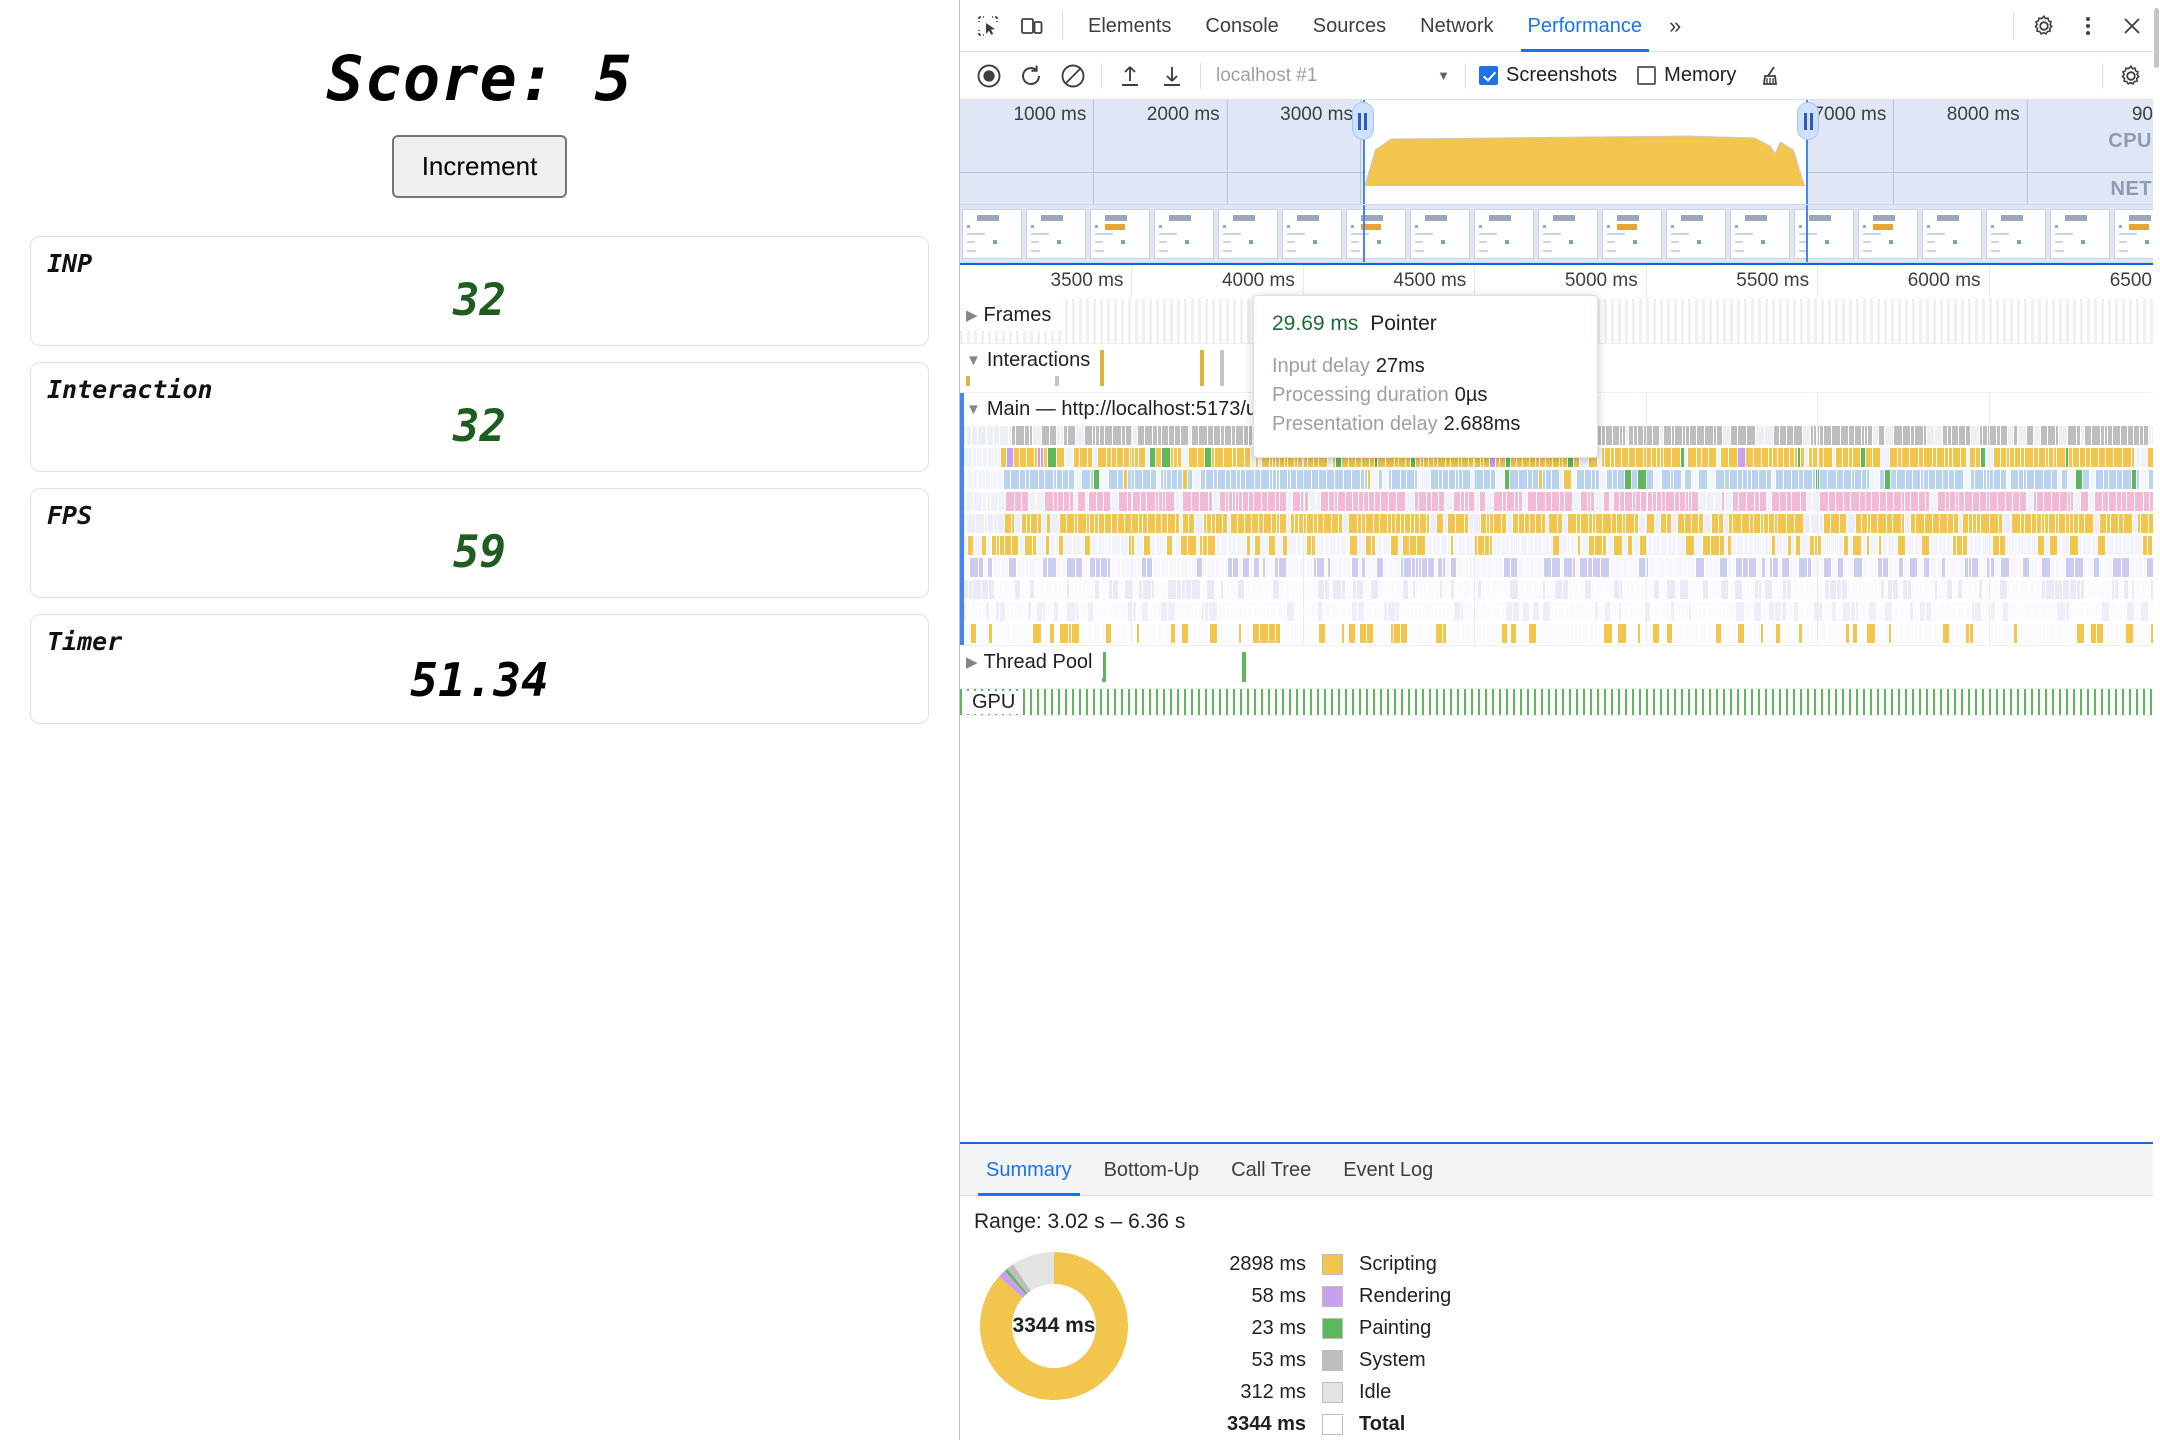 This screenshot has height=1440, width=2160. What do you see at coordinates (1080, 1221) in the screenshot?
I see `range-label: Range: 3.02 s – 6.36 s` at bounding box center [1080, 1221].